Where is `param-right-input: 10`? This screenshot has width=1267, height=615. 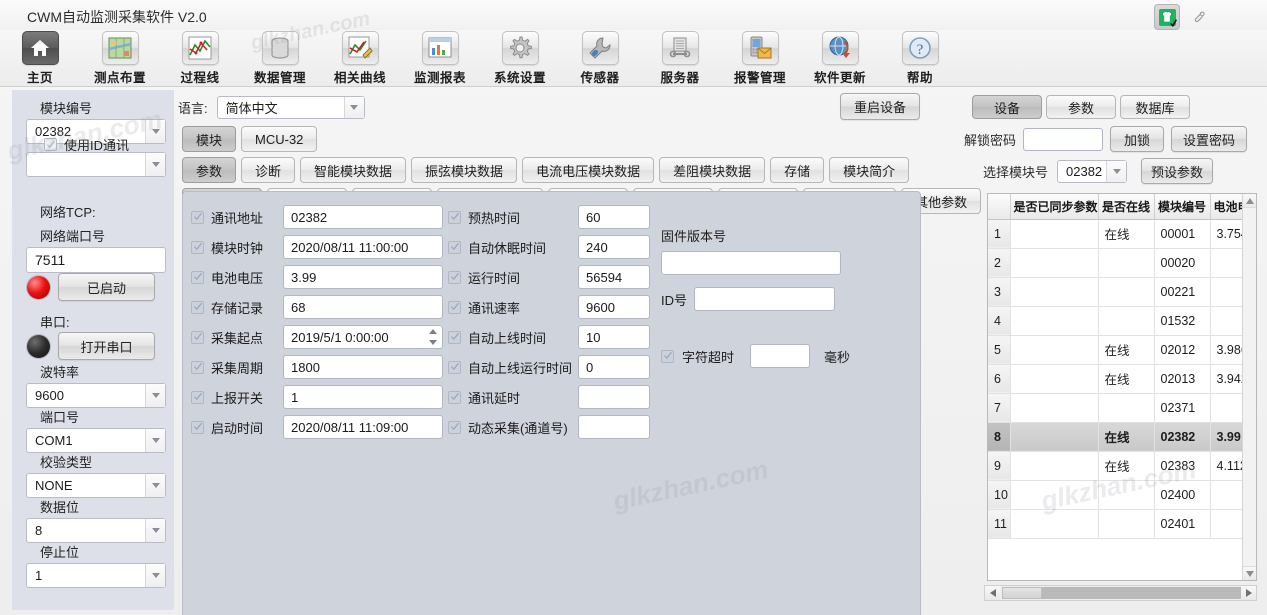
param-right-input: 10 is located at coordinates (614, 337).